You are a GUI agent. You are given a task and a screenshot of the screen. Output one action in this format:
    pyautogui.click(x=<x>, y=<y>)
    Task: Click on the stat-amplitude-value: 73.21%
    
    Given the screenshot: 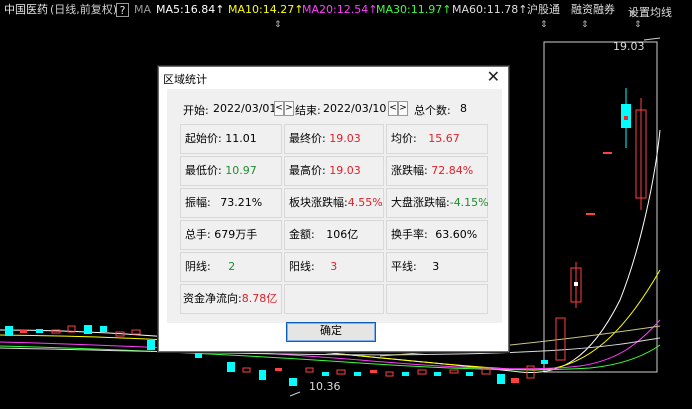 What is the action you would take?
    pyautogui.click(x=241, y=202)
    